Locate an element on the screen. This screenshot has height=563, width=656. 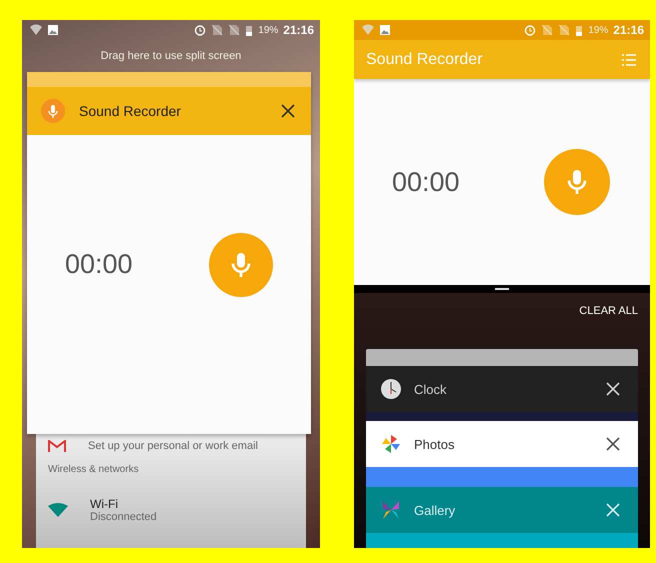
task-card: Clock is located at coordinates (502, 389).